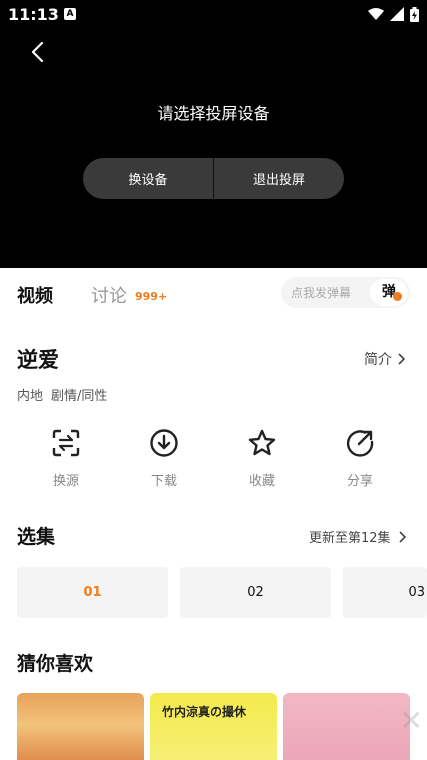 This screenshot has height=760, width=427. I want to click on wifi-icon, so click(376, 14).